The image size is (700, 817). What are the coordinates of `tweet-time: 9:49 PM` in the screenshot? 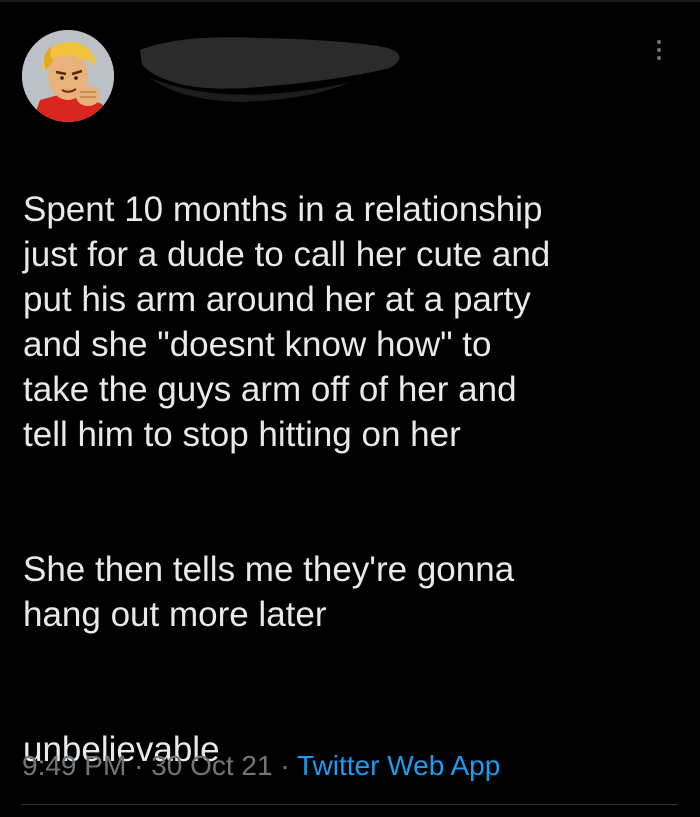 It's located at (74, 765).